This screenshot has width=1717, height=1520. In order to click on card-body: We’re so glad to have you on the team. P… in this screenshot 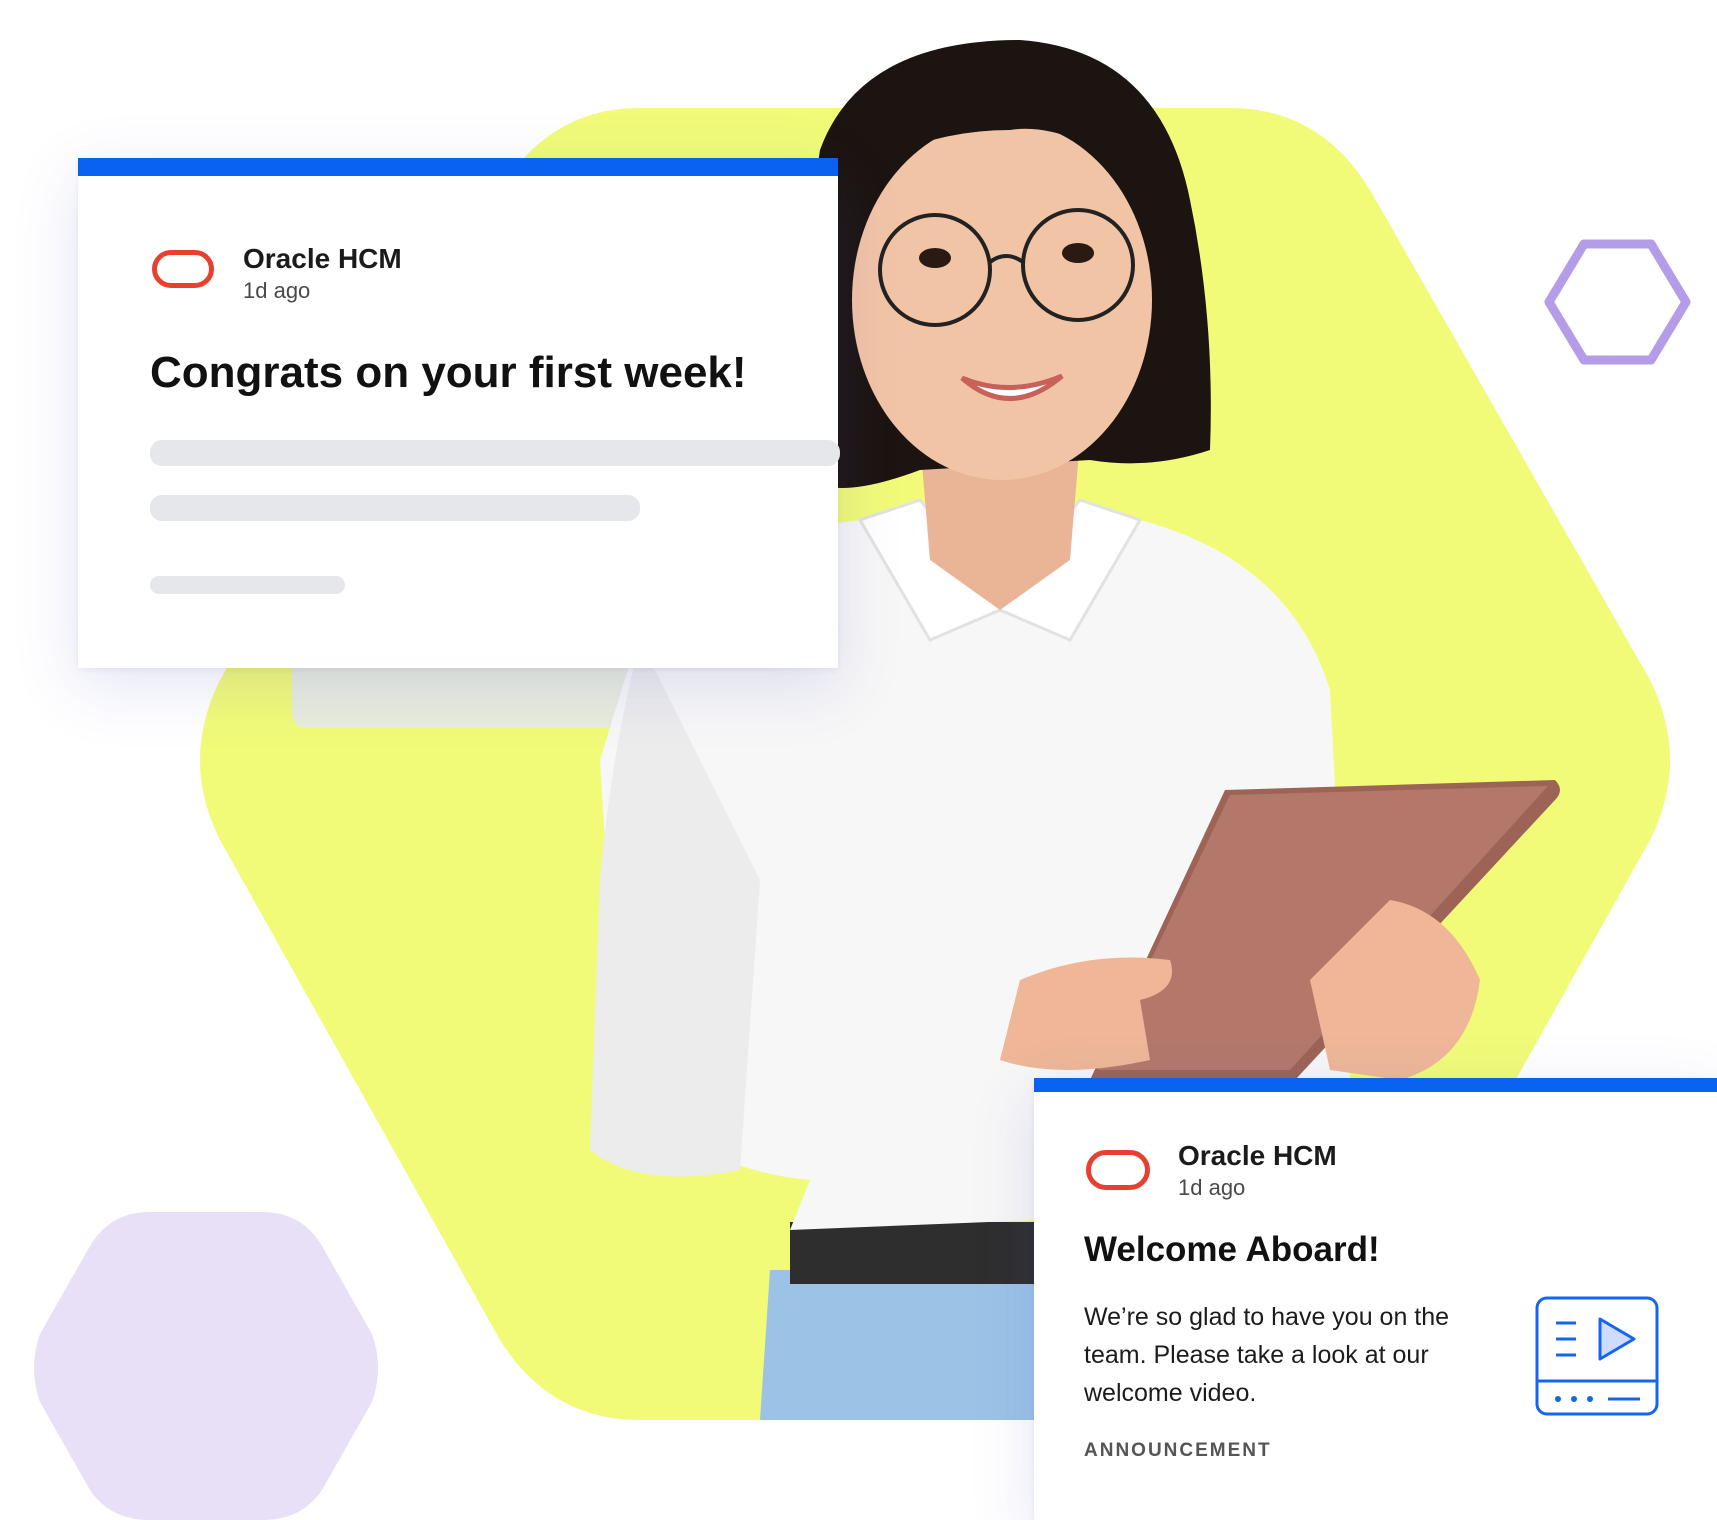, I will do `click(1267, 1355)`.